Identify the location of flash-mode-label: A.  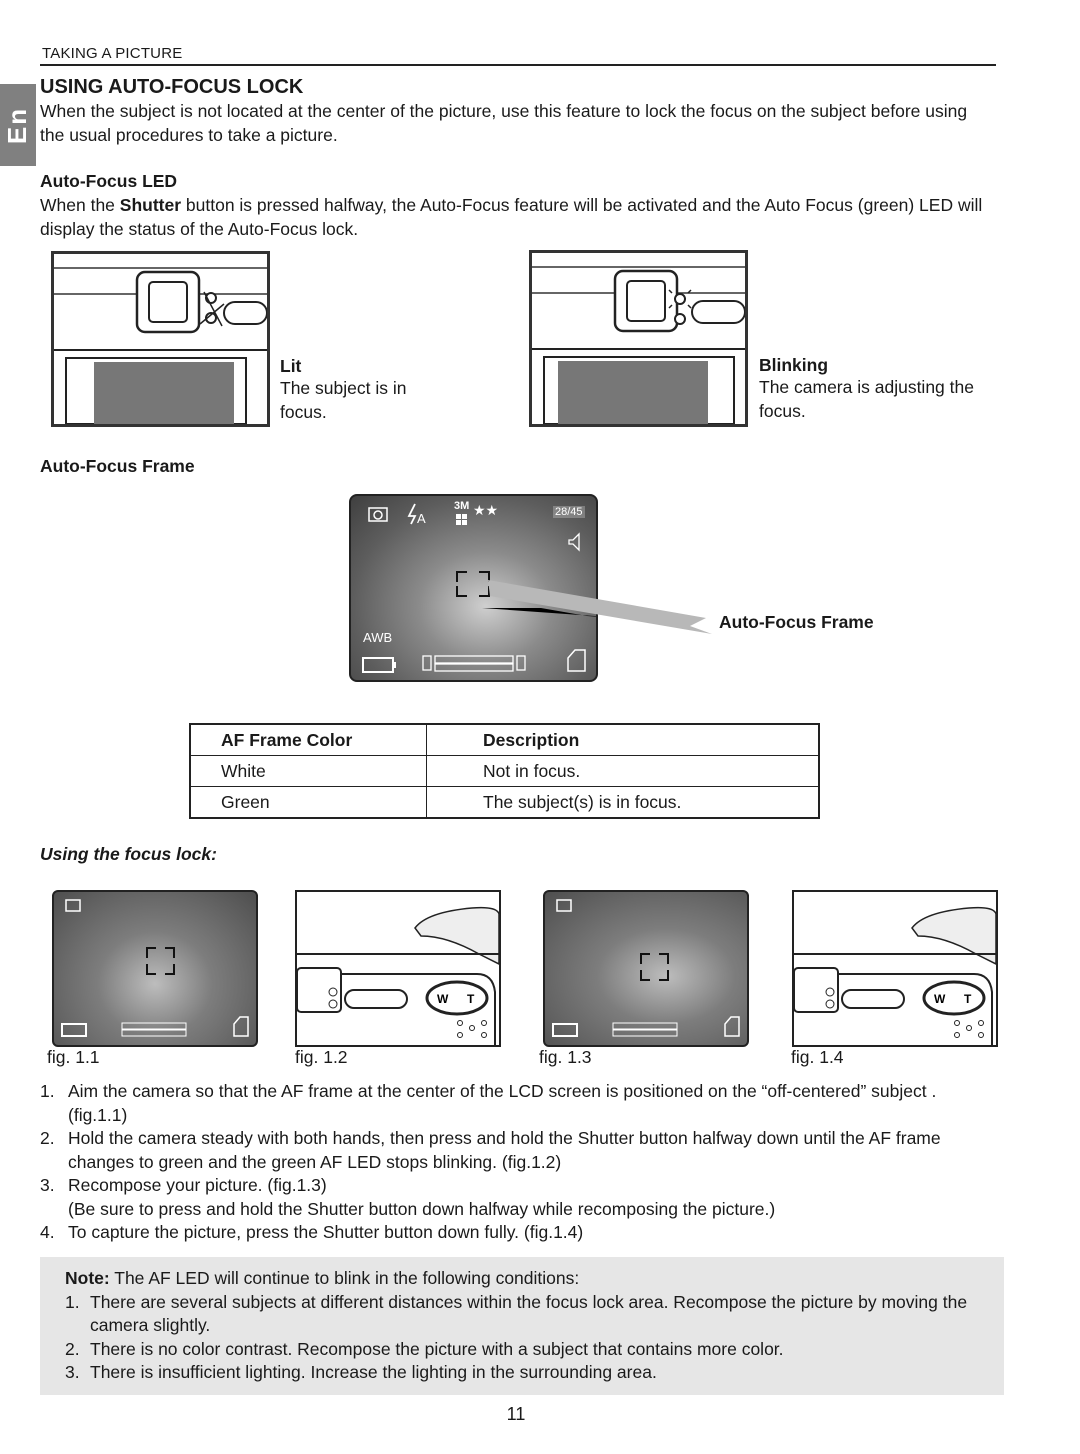
(421, 518).